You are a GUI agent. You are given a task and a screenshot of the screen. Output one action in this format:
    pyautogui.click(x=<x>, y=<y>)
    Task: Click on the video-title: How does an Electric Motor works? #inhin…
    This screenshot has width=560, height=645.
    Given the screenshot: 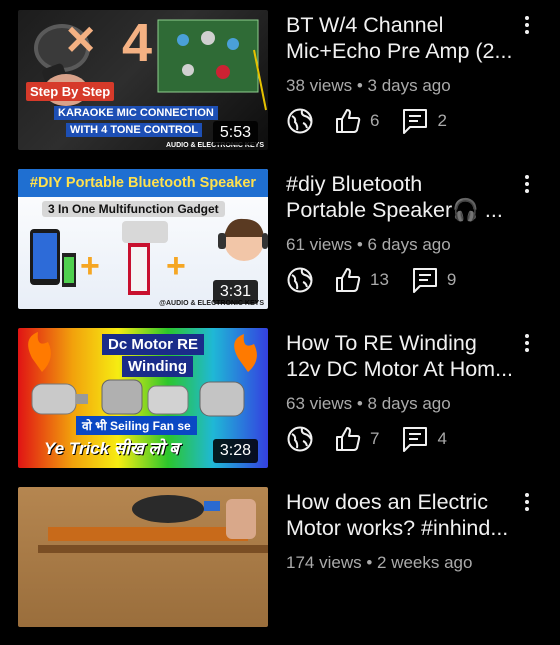 What is the action you would take?
    pyautogui.click(x=404, y=515)
    